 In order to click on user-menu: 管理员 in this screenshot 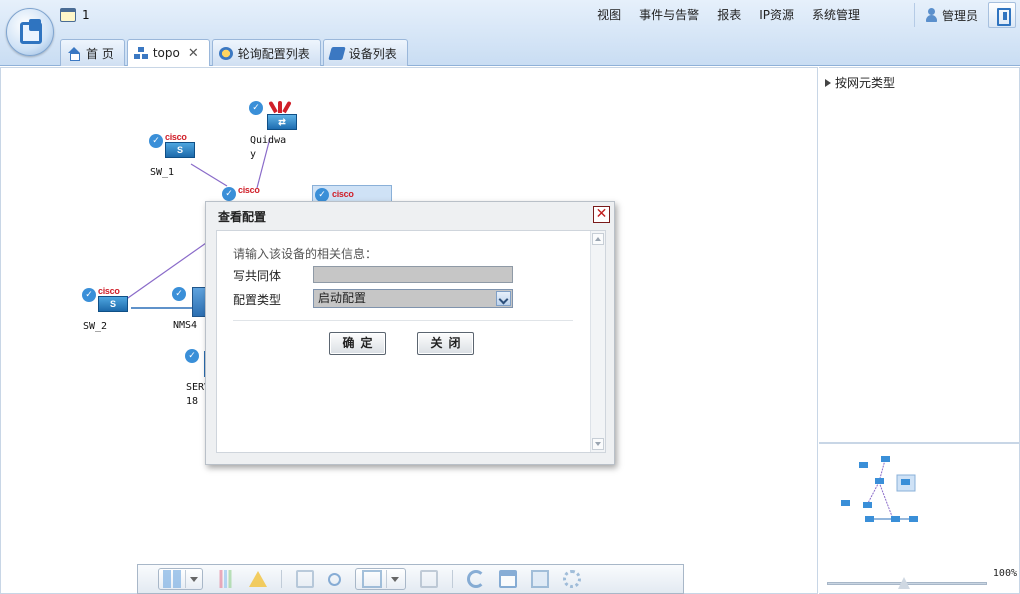, I will do `click(945, 15)`.